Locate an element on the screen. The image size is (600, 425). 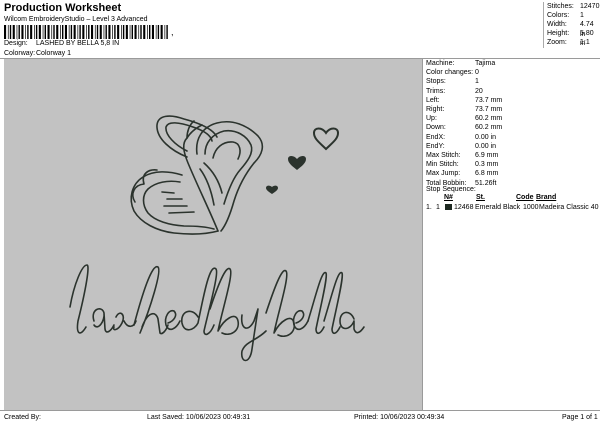
created-by: Created By: is located at coordinates (22, 417).